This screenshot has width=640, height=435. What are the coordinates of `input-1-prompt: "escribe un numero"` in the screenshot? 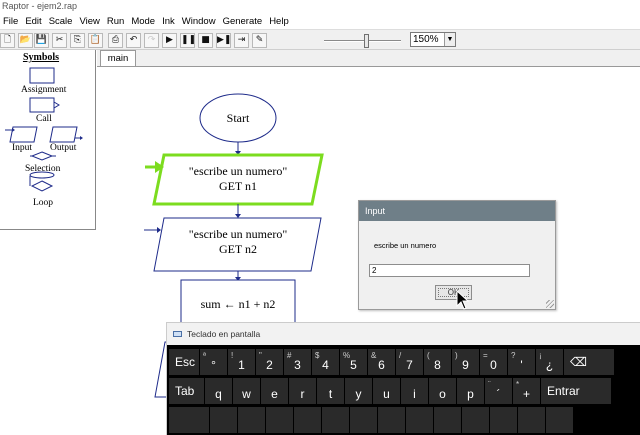 It's located at (238, 171).